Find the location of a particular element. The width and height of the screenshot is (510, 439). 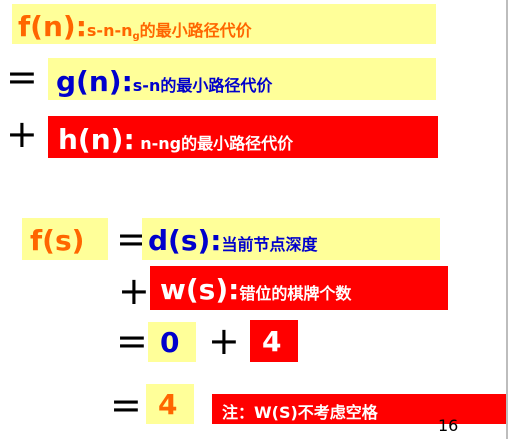

g-n-text: s-n的最小路径代价 is located at coordinates (202, 85).